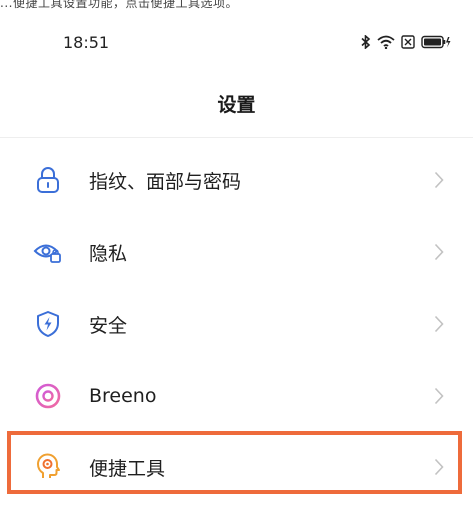 This screenshot has width=473, height=515. Describe the element at coordinates (48, 396) in the screenshot. I see `breeno-icon` at that location.